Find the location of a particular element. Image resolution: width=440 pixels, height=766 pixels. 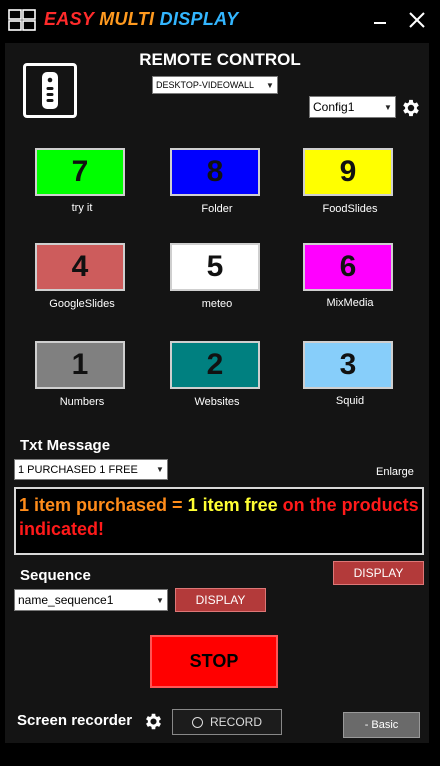

page-title: REMOTE CONTROL is located at coordinates (220, 59).